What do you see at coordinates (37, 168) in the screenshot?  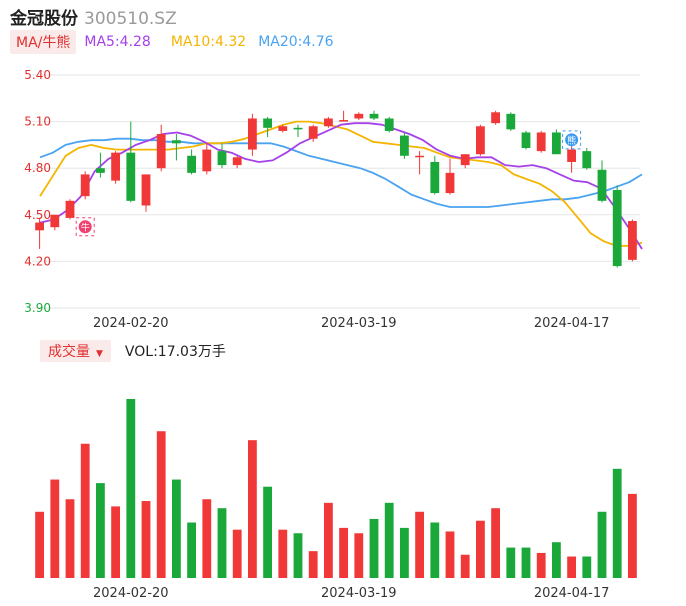 I see `price-tick-label: 4.80` at bounding box center [37, 168].